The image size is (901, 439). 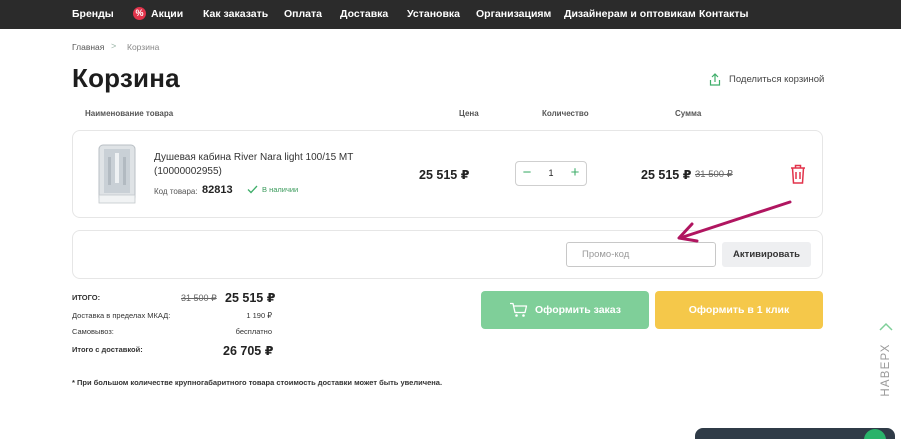 I want to click on trash-icon, so click(x=798, y=174).